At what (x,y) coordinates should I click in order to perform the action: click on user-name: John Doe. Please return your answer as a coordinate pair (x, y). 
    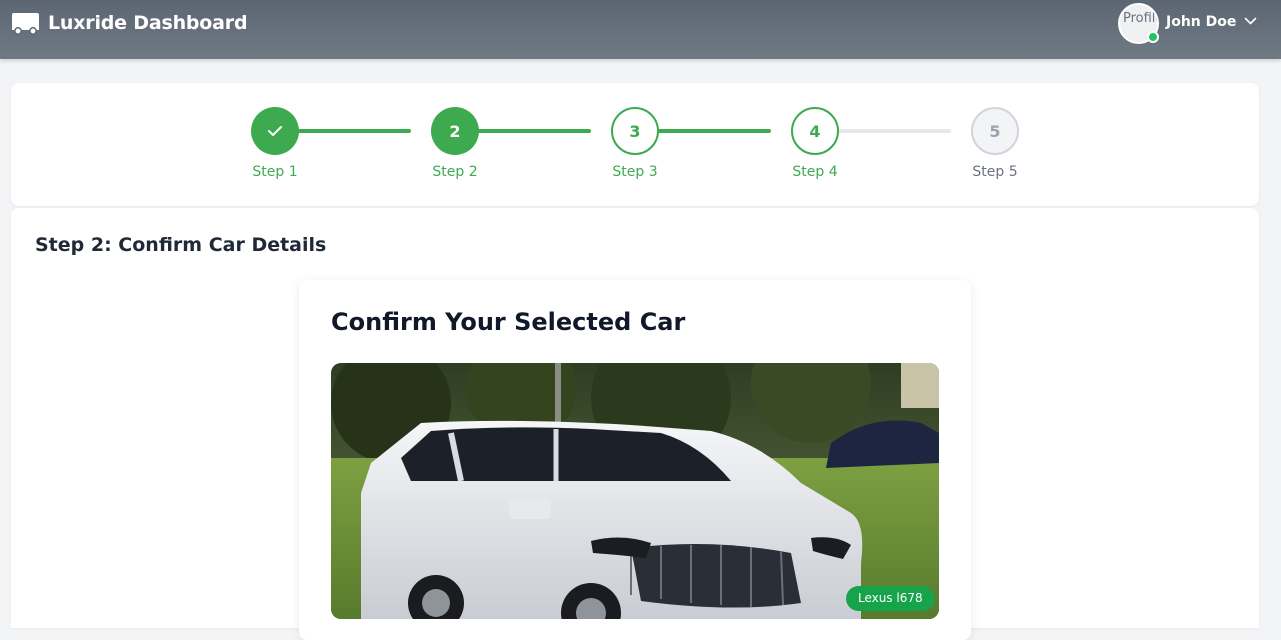
    Looking at the image, I should click on (1201, 22).